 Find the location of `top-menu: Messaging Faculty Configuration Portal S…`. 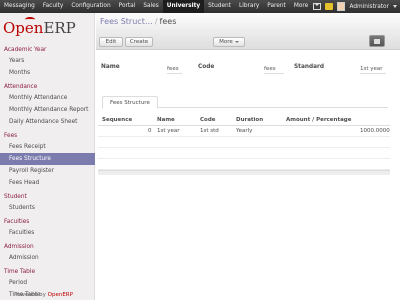

top-menu: Messaging Faculty Configuration Portal S… is located at coordinates (156, 6).